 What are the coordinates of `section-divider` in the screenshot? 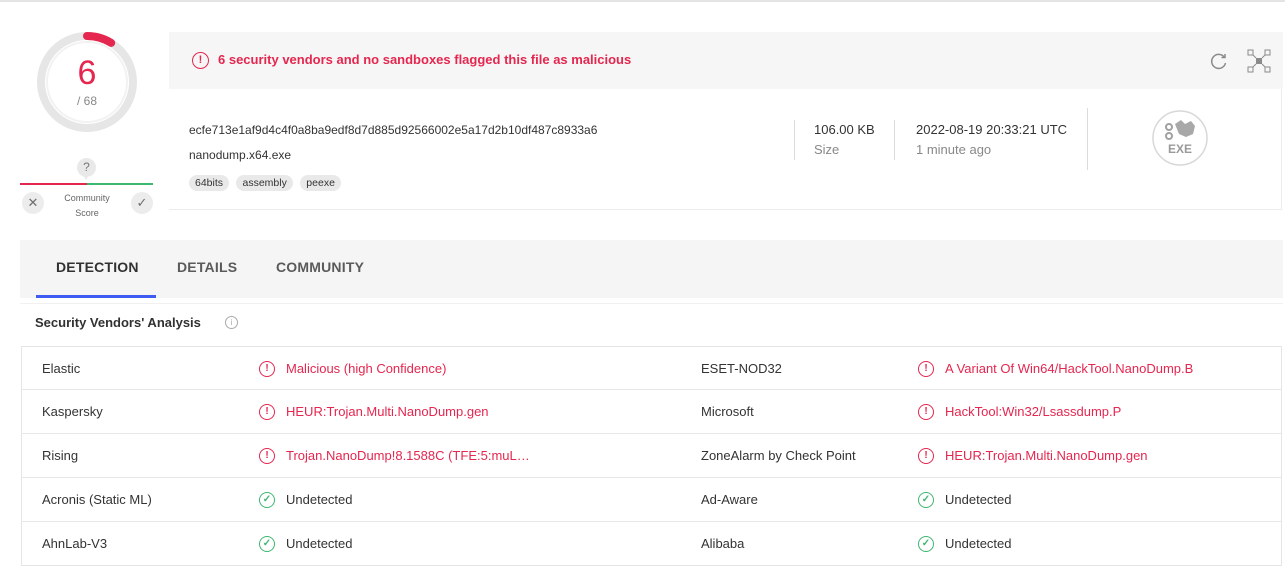 It's located at (651, 303).